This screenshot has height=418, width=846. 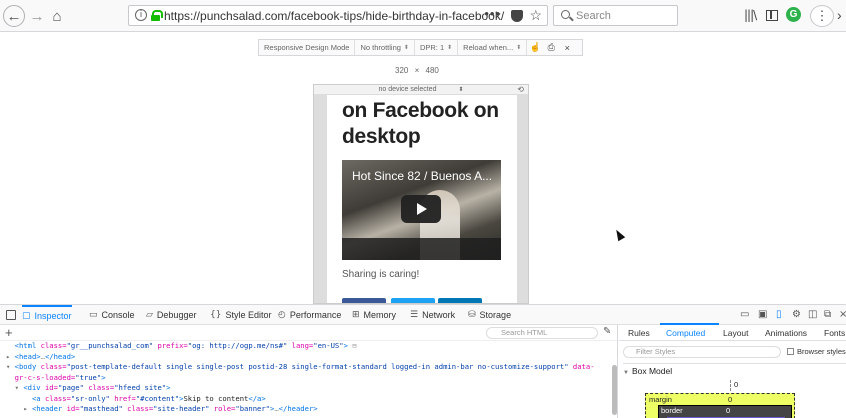 What do you see at coordinates (307, 47) in the screenshot?
I see `rdm-item-0: Responsive Design Mode` at bounding box center [307, 47].